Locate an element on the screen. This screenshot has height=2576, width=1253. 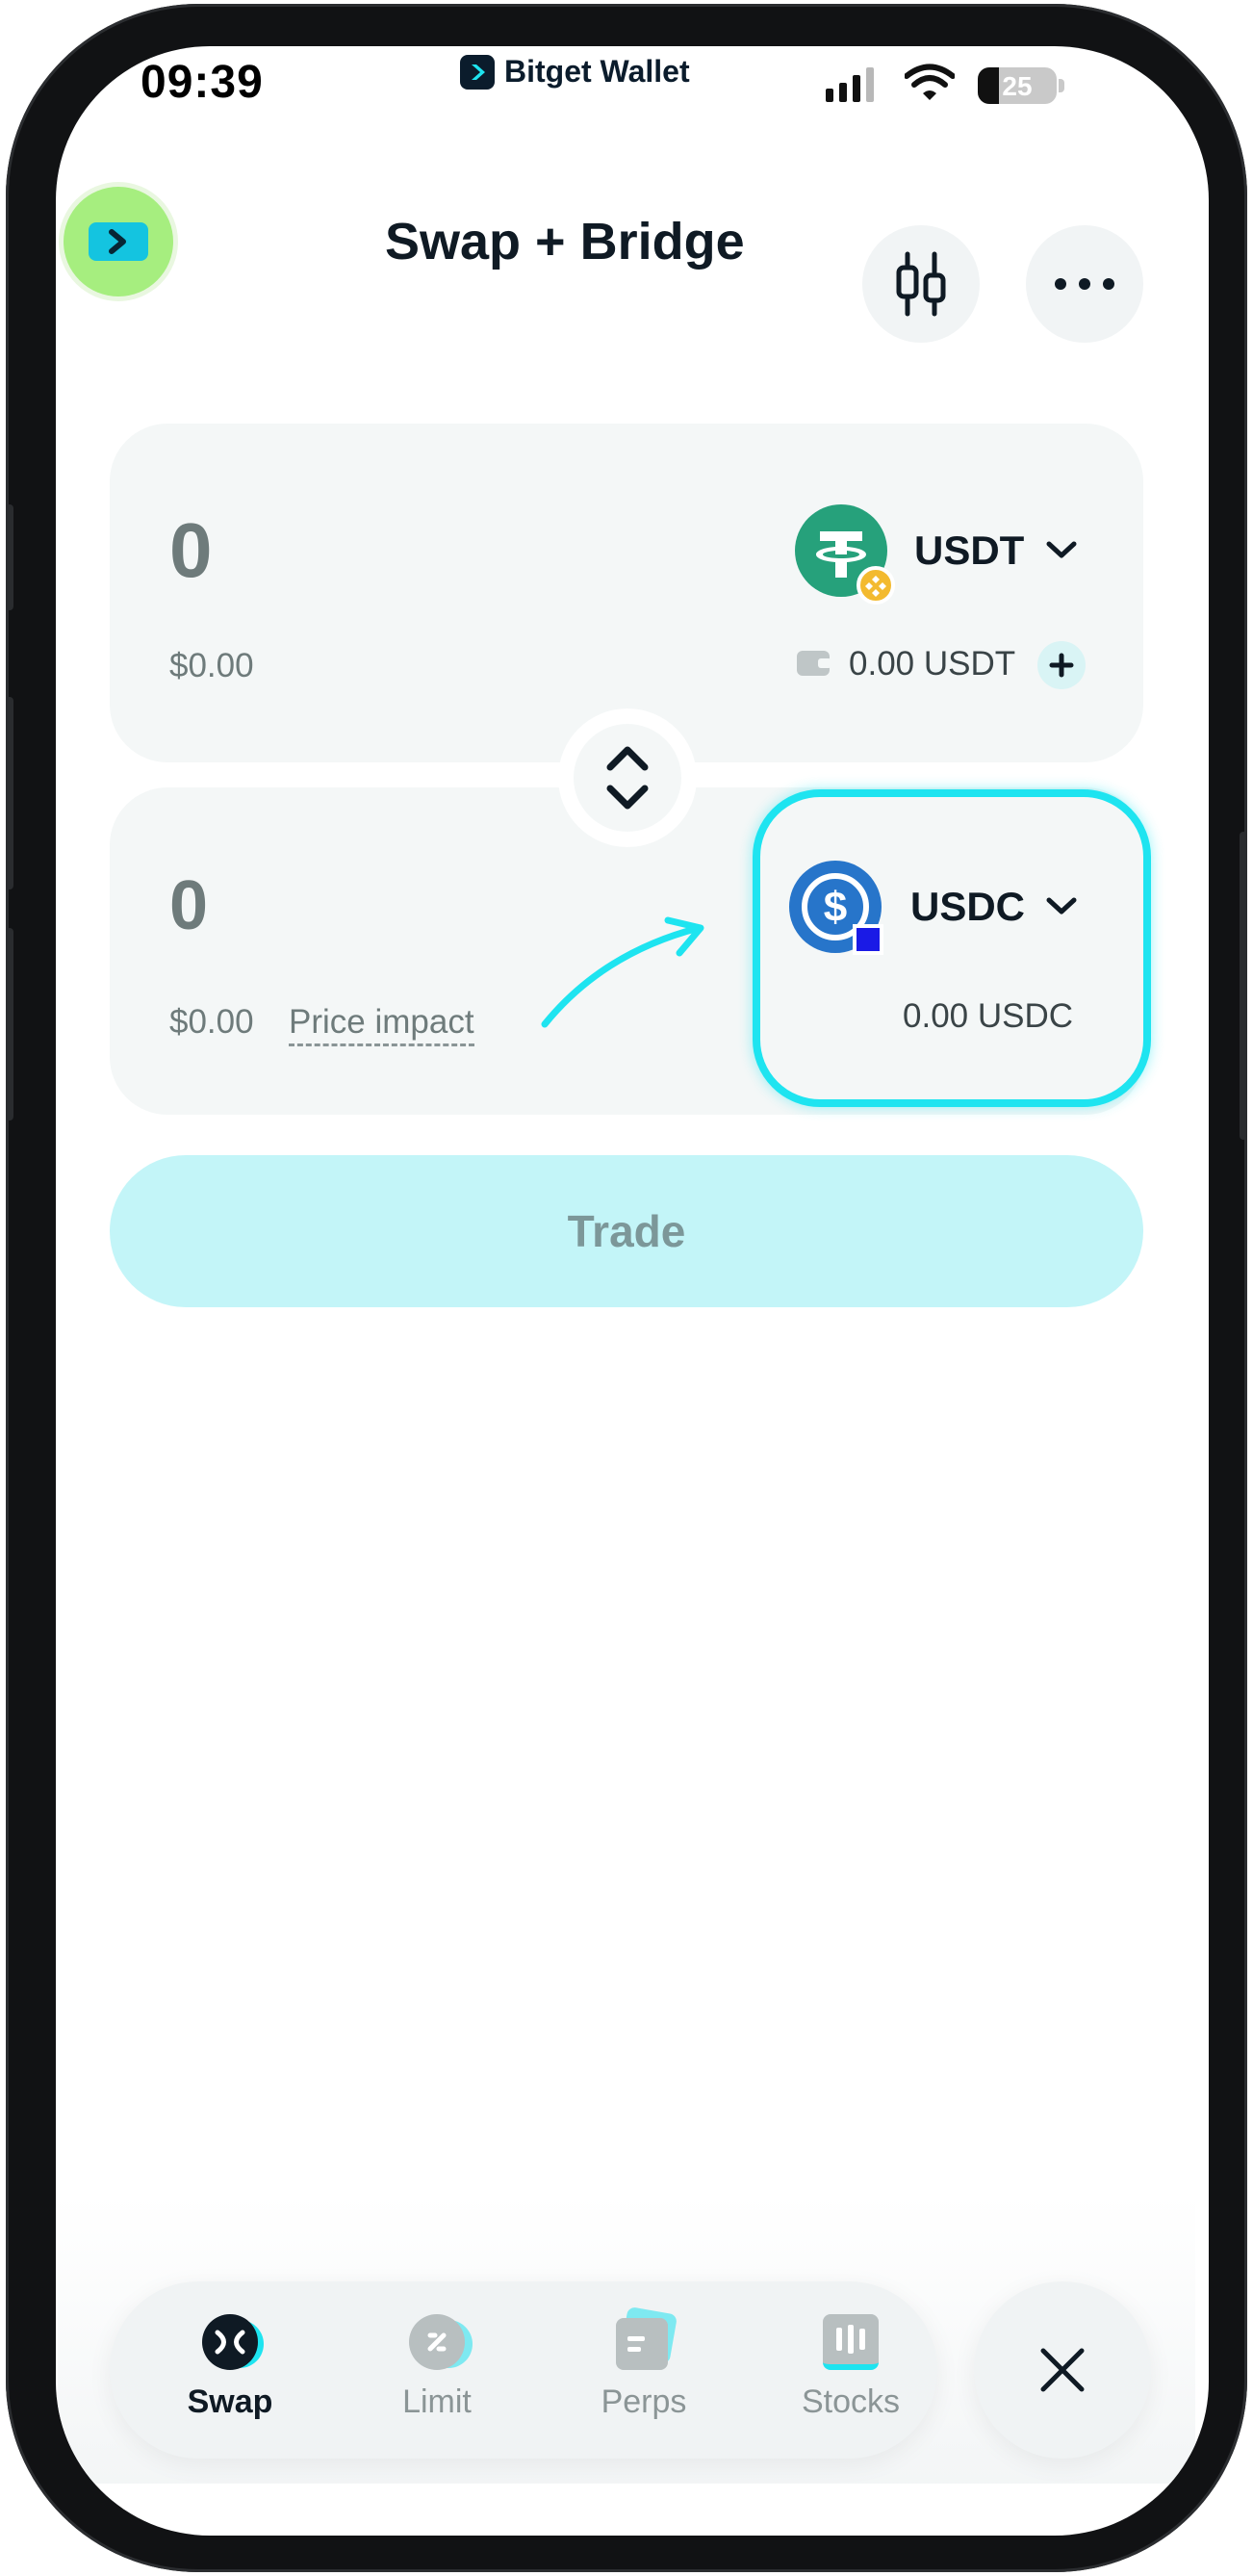
battery-tip is located at coordinates (1061, 85).